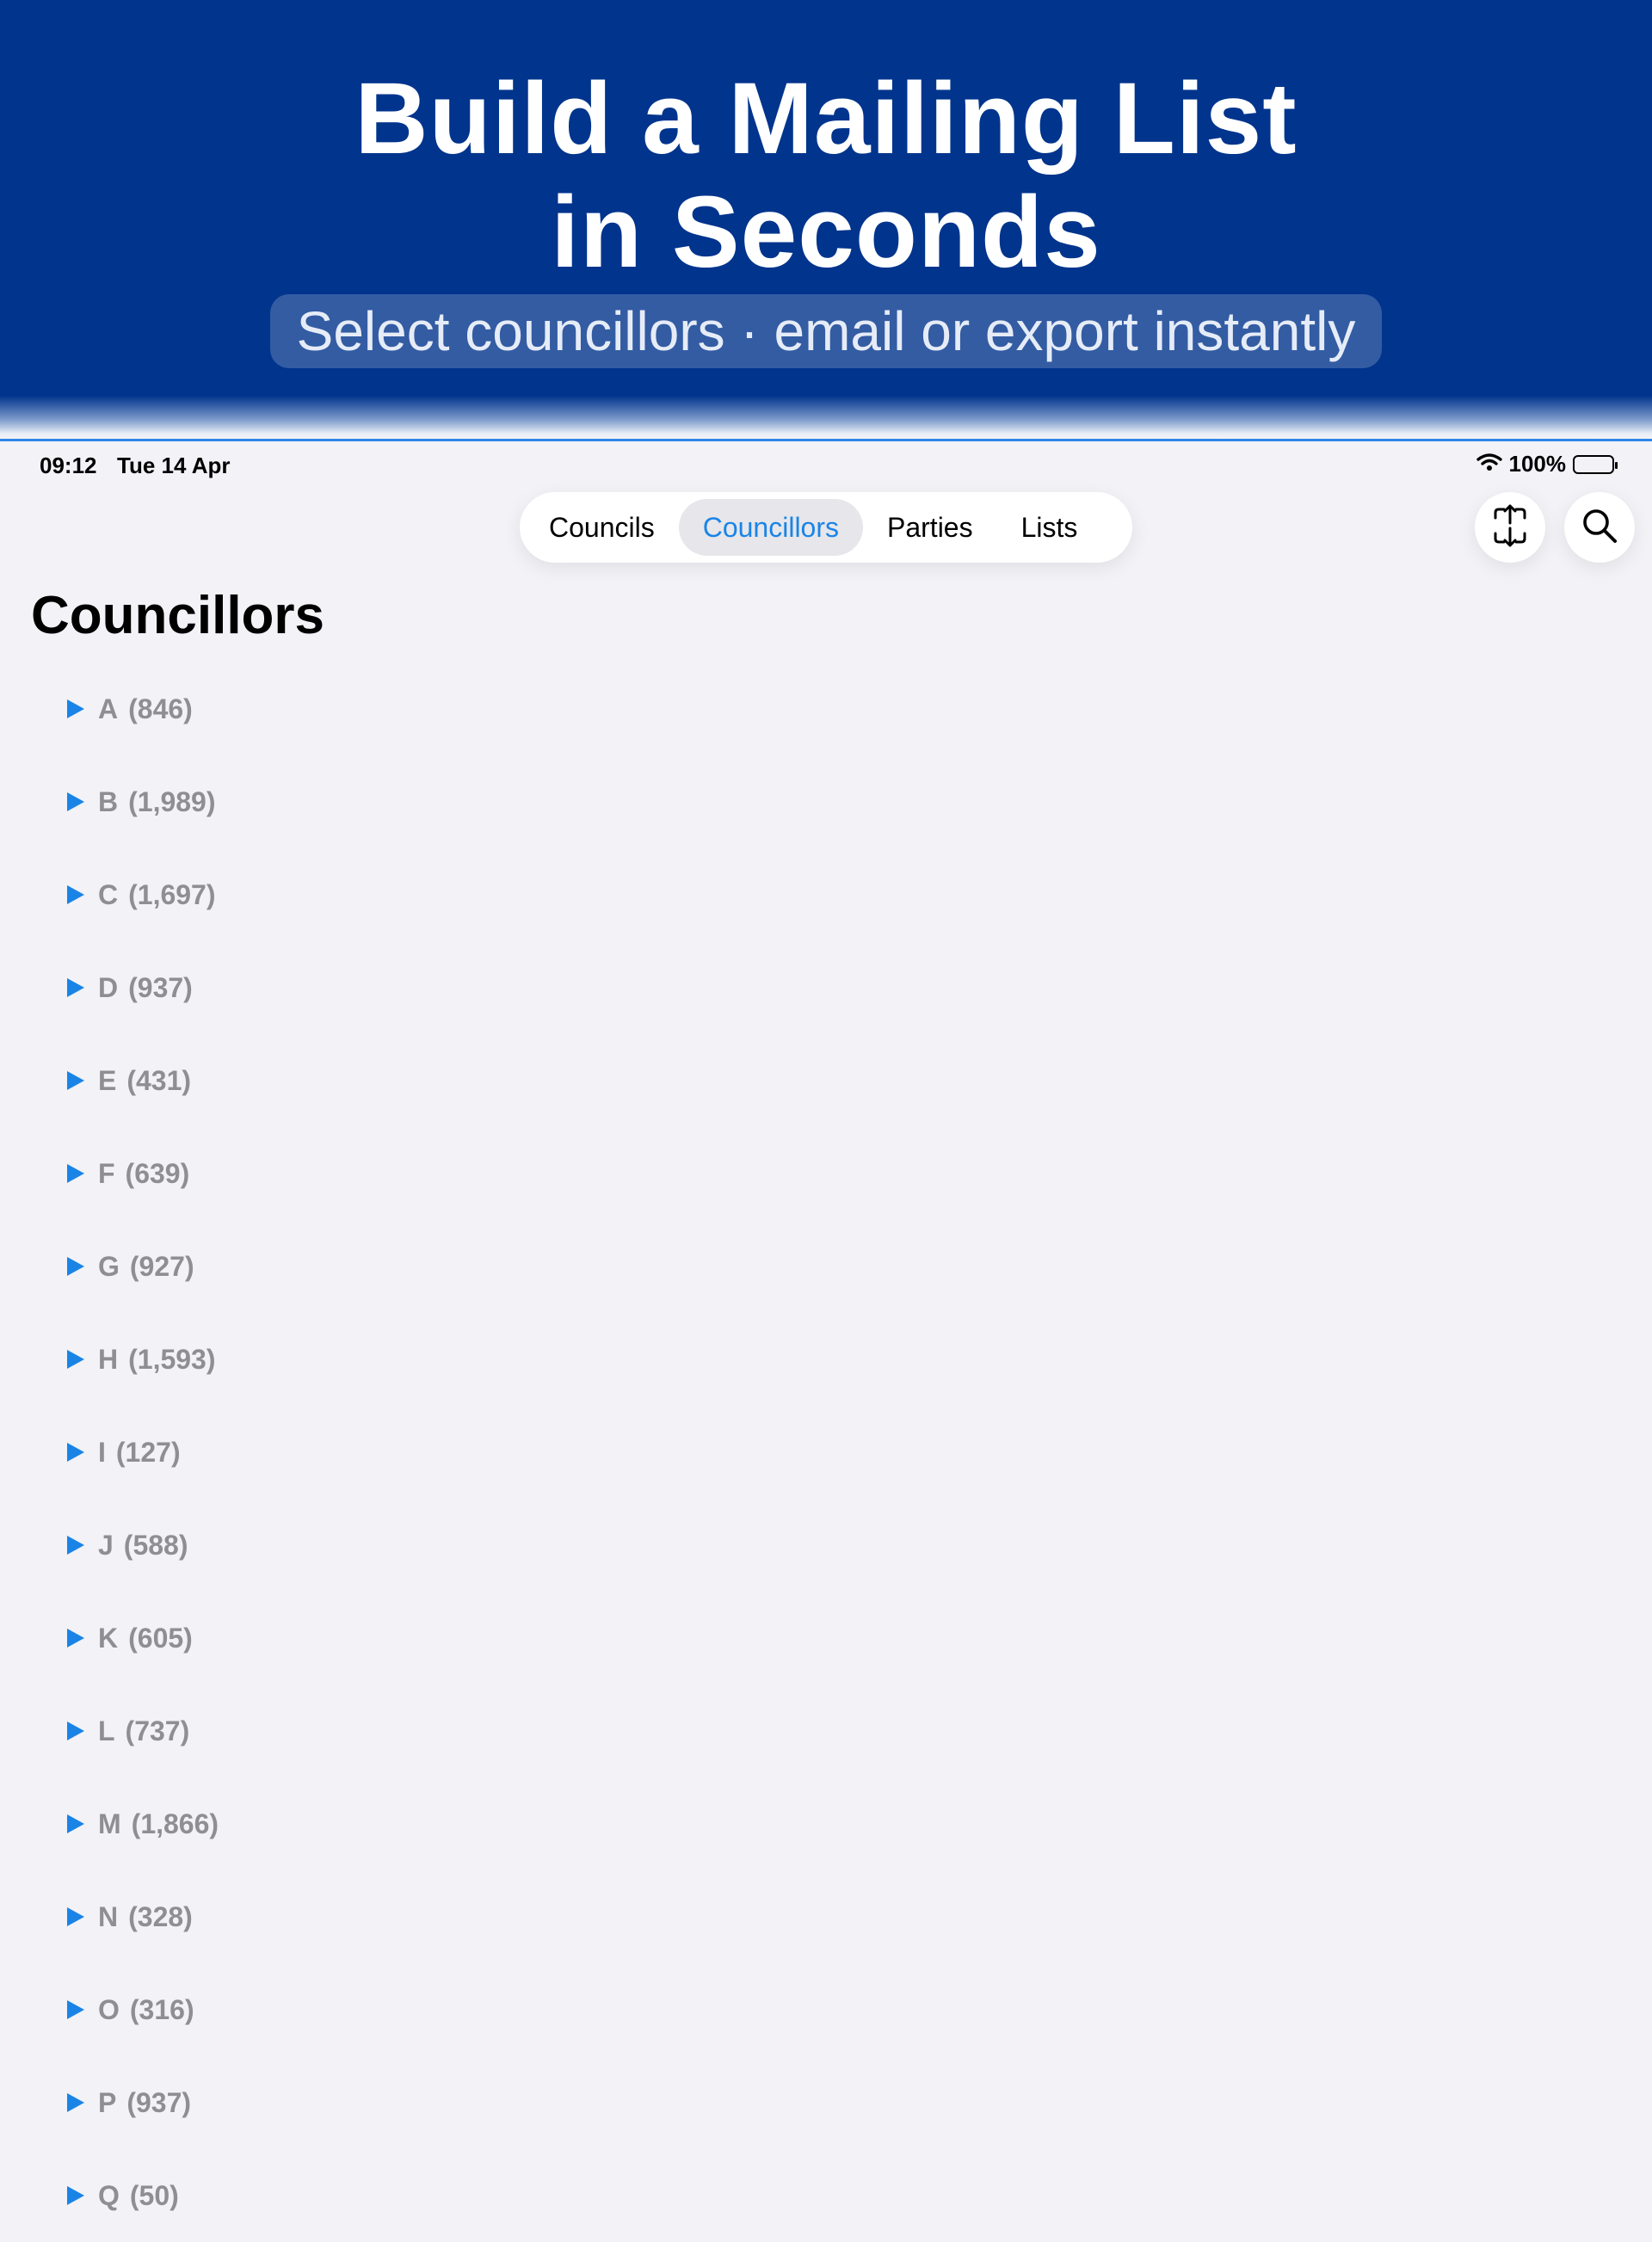 This screenshot has height=2242, width=1652. Describe the element at coordinates (172, 894) in the screenshot. I see `group-count: (1,697)` at that location.